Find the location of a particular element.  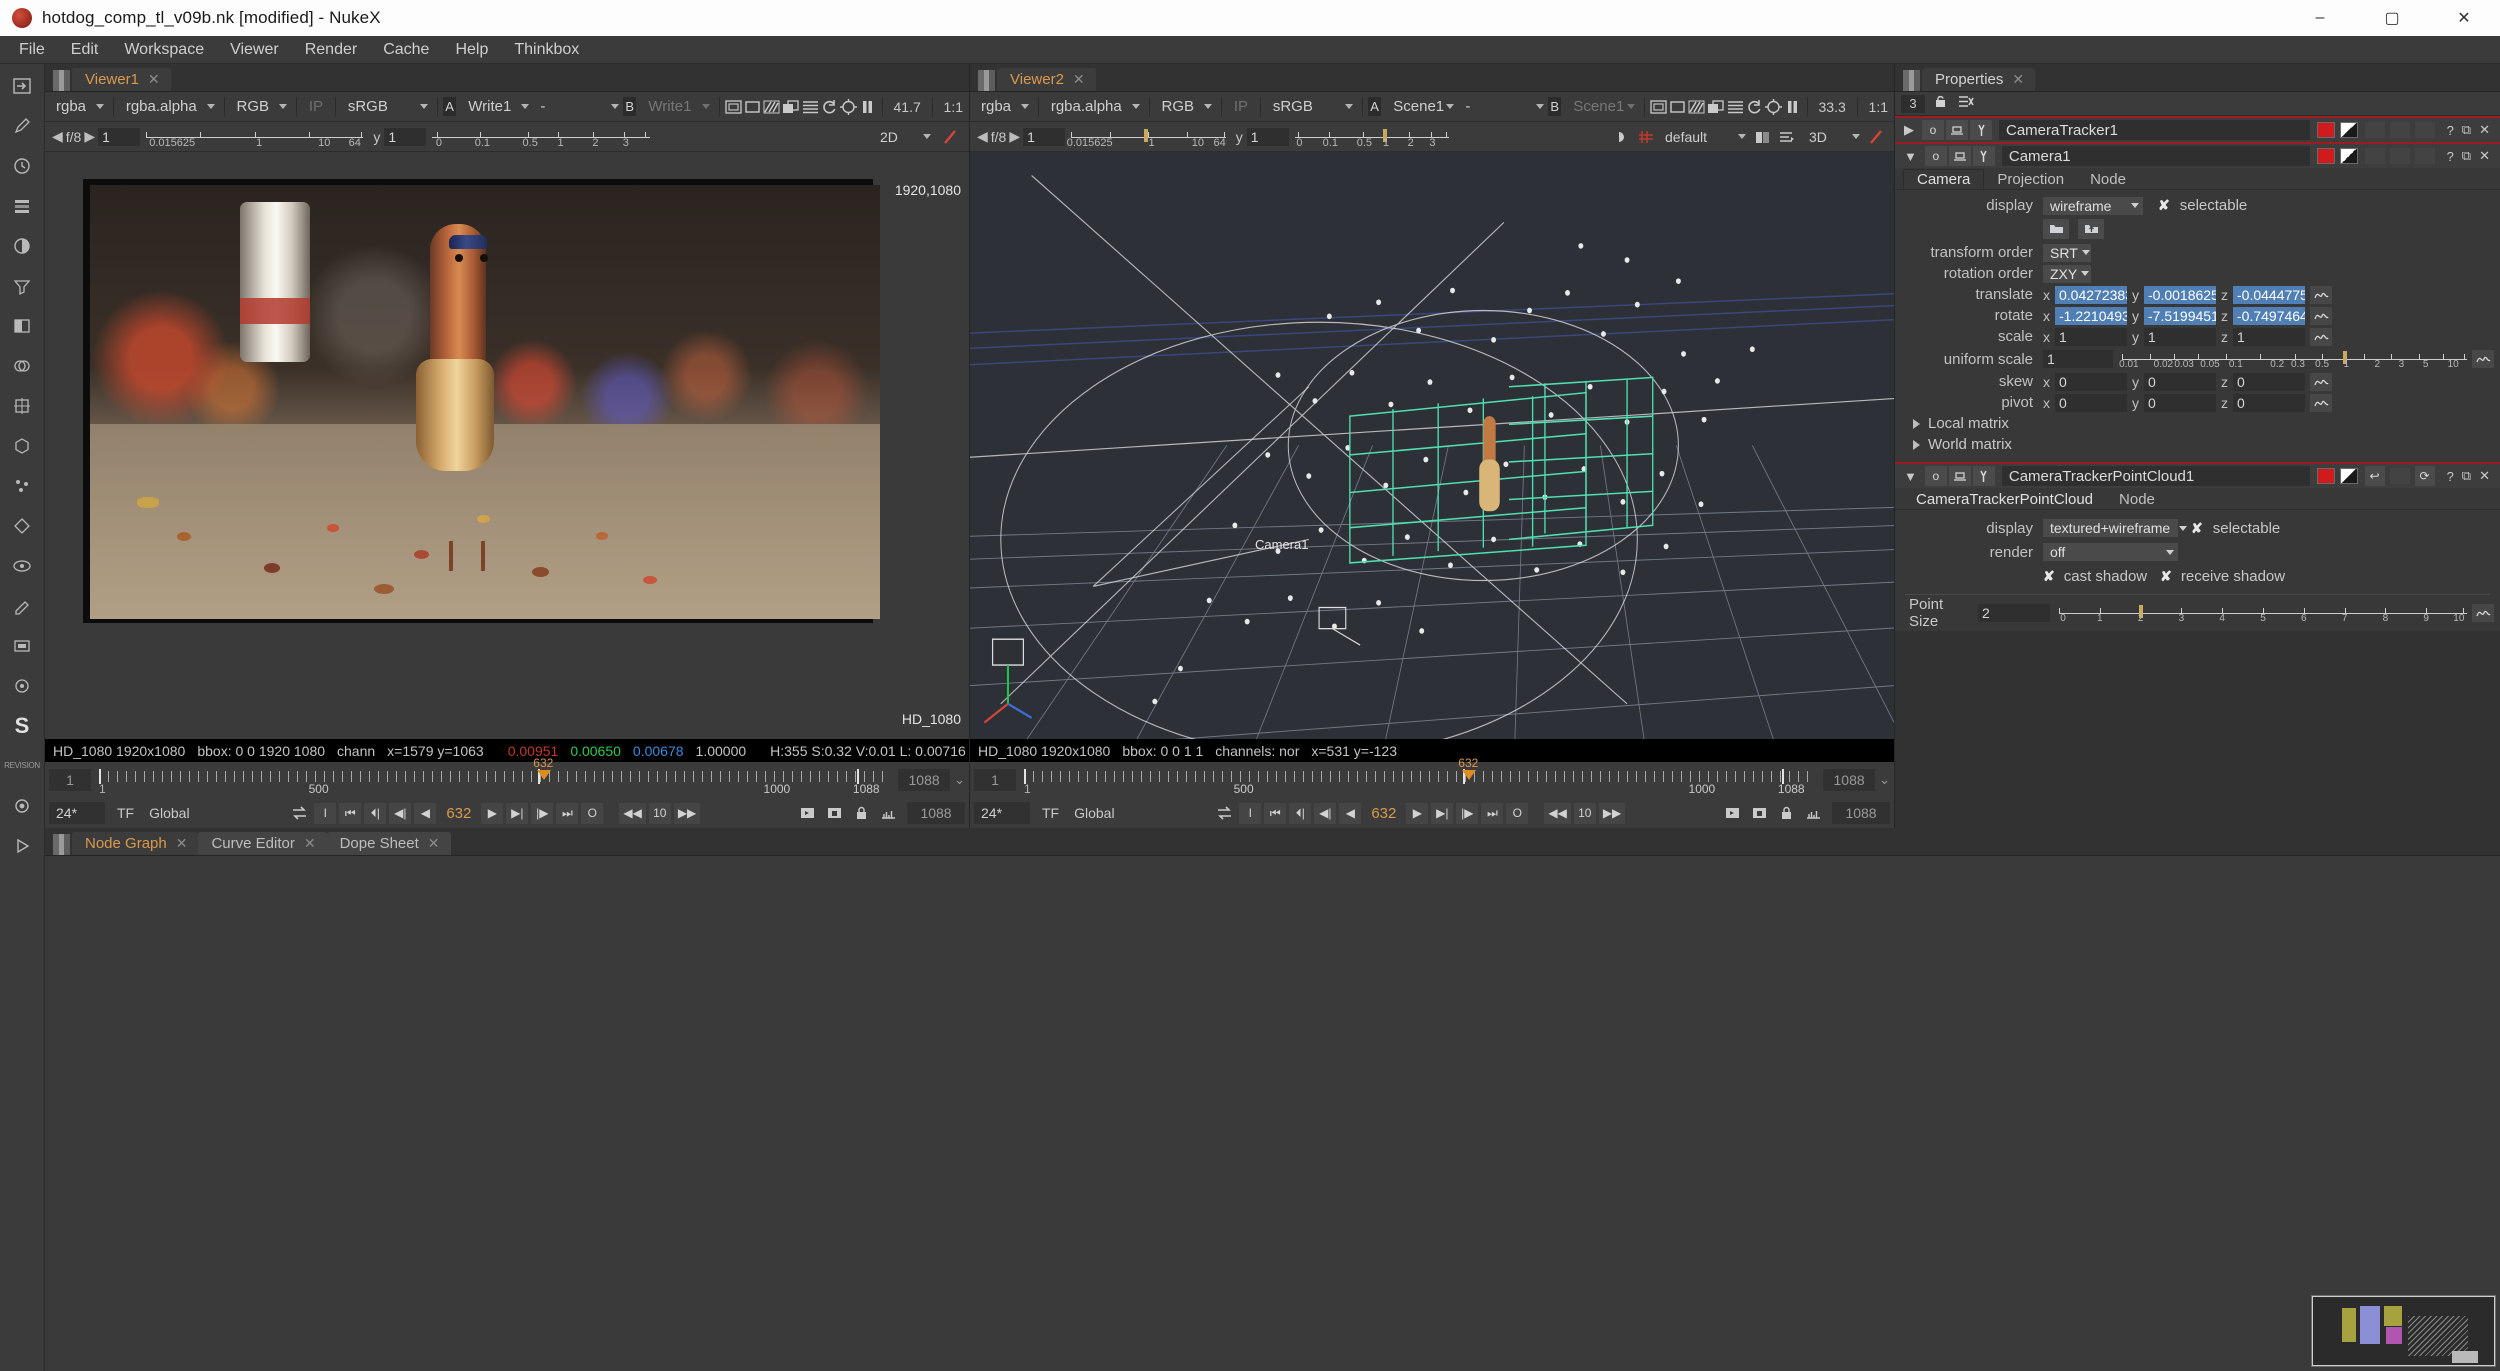

viewer2-gamma-slider: 0.015625 1 10 64 is located at coordinates (1146, 138).